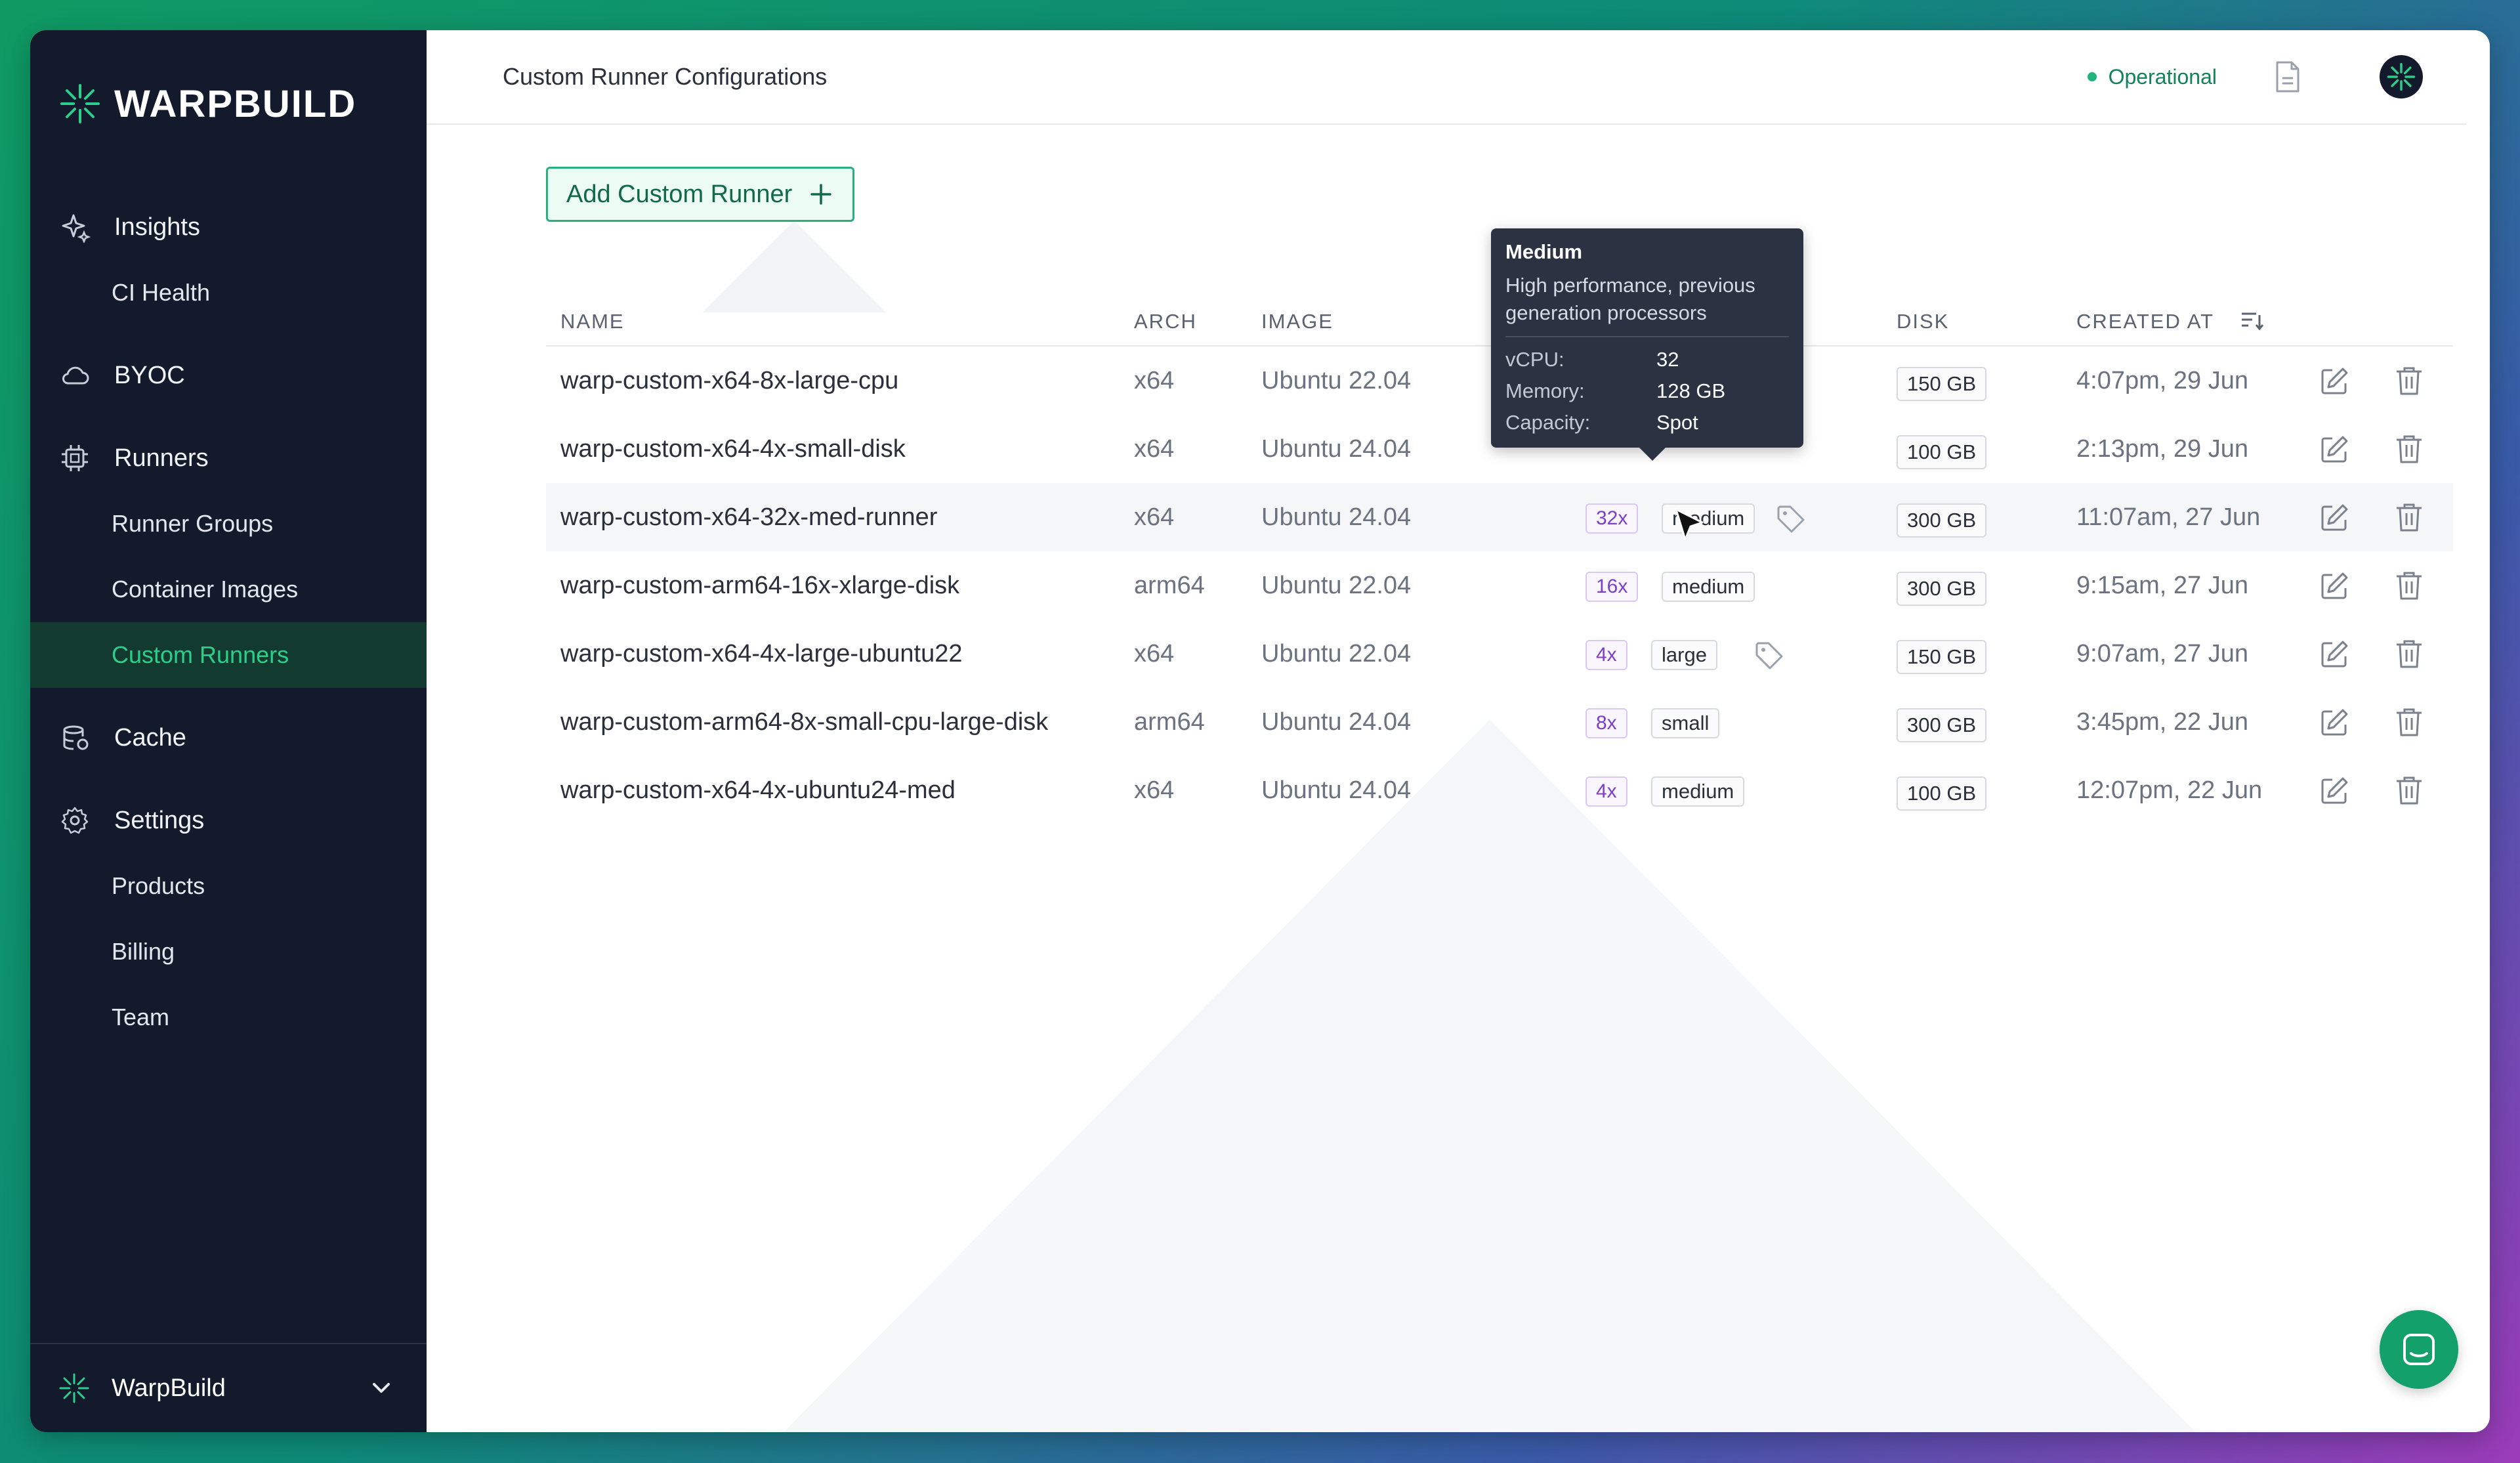 The width and height of the screenshot is (2520, 1463). I want to click on docs-icon, so click(2287, 77).